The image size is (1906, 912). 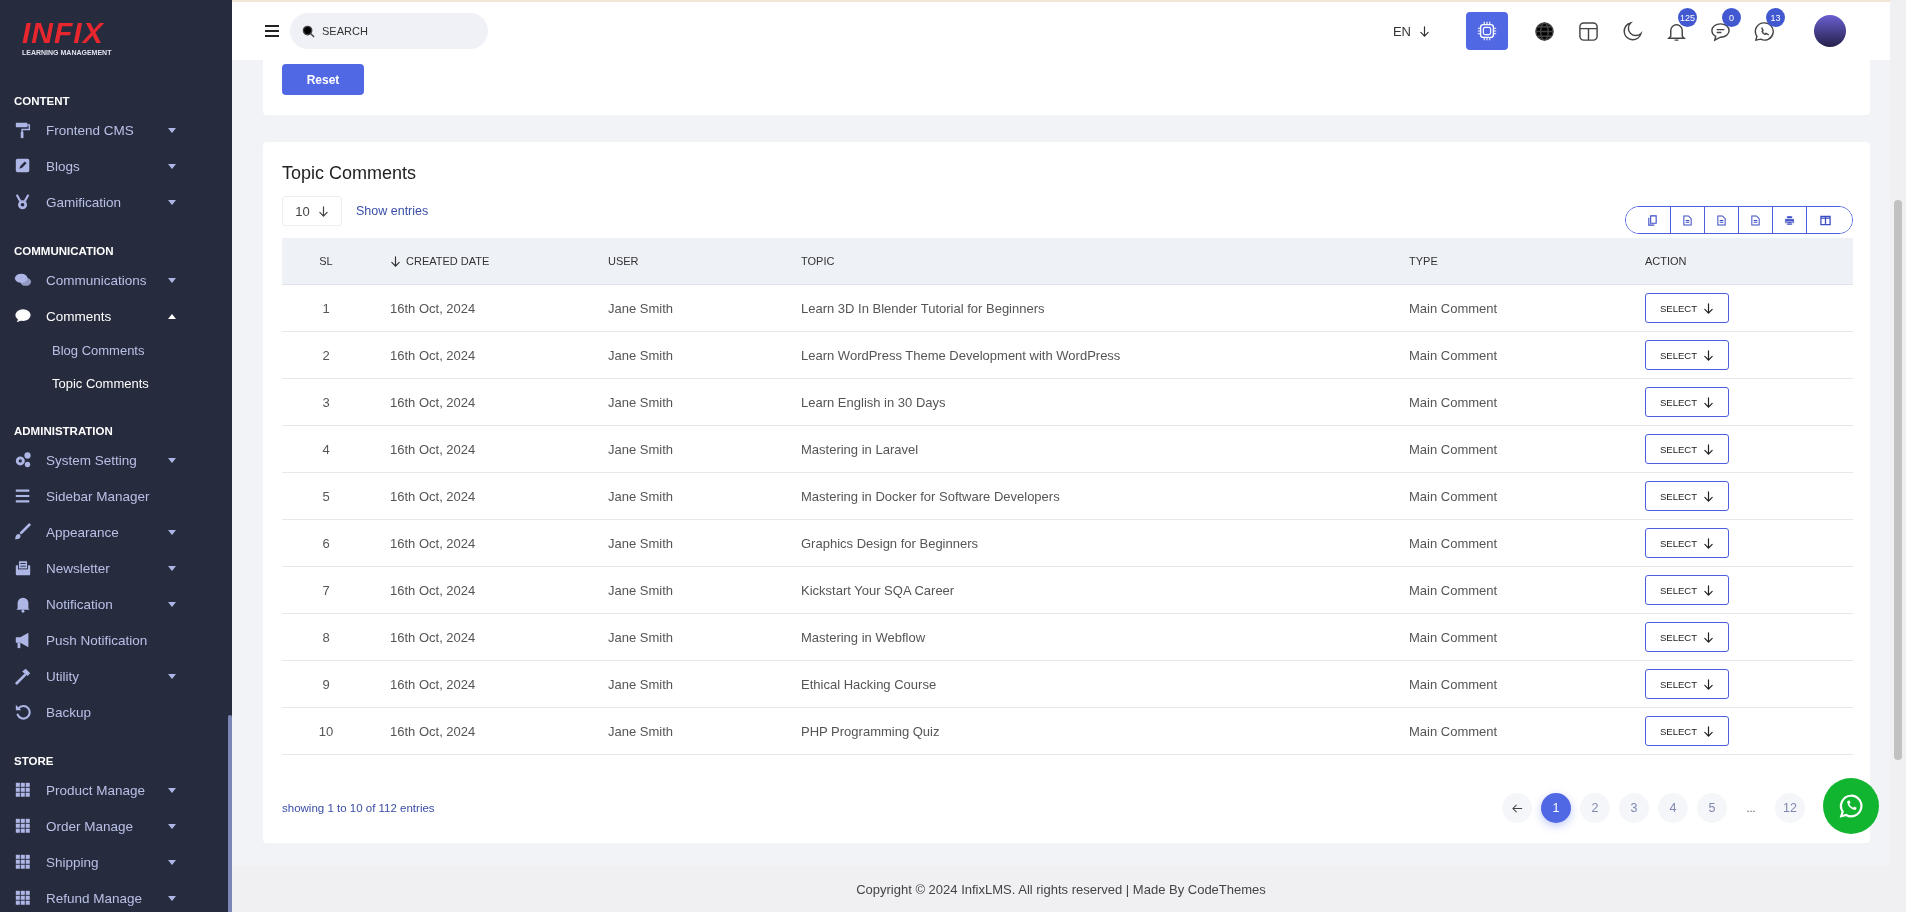 What do you see at coordinates (389, 31) in the screenshot?
I see `search-field: SEARCH` at bounding box center [389, 31].